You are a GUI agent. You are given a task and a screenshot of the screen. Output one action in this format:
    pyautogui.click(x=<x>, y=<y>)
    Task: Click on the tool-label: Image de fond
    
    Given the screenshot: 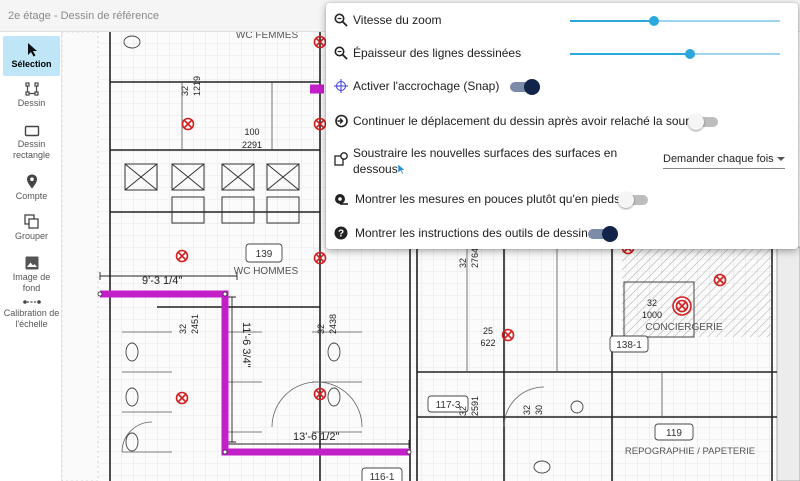 What is the action you would take?
    pyautogui.click(x=31, y=282)
    